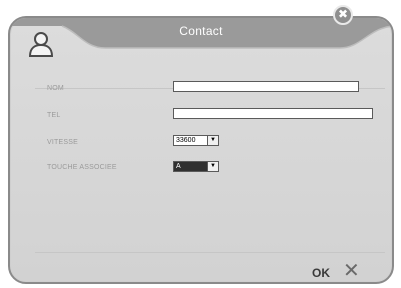 This screenshot has width=401, height=288. I want to click on cancel-x-icon: ✕, so click(351, 271).